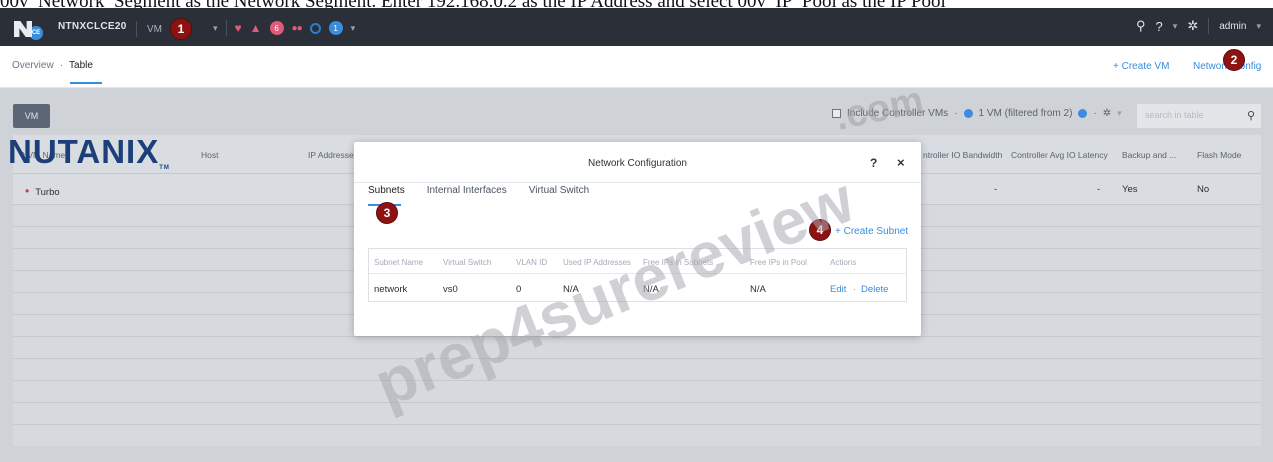  What do you see at coordinates (651, 289) in the screenshot?
I see `free-ips-subnet-cell: N/A` at bounding box center [651, 289].